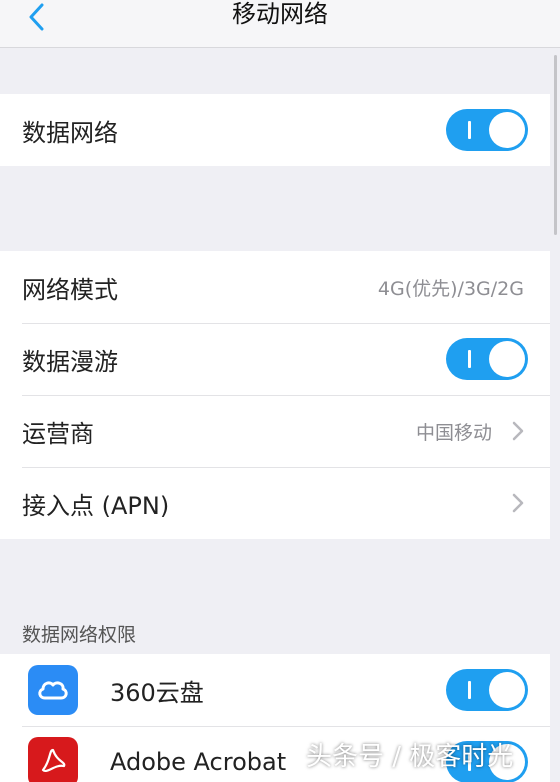 The width and height of the screenshot is (560, 782). Describe the element at coordinates (58, 433) in the screenshot. I see `carrier-label: 运营商` at that location.